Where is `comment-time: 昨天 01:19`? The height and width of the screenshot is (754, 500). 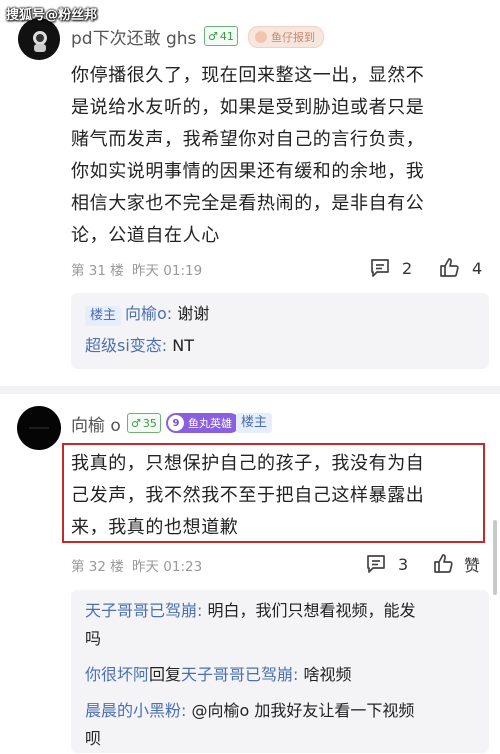 comment-time: 昨天 01:19 is located at coordinates (167, 271).